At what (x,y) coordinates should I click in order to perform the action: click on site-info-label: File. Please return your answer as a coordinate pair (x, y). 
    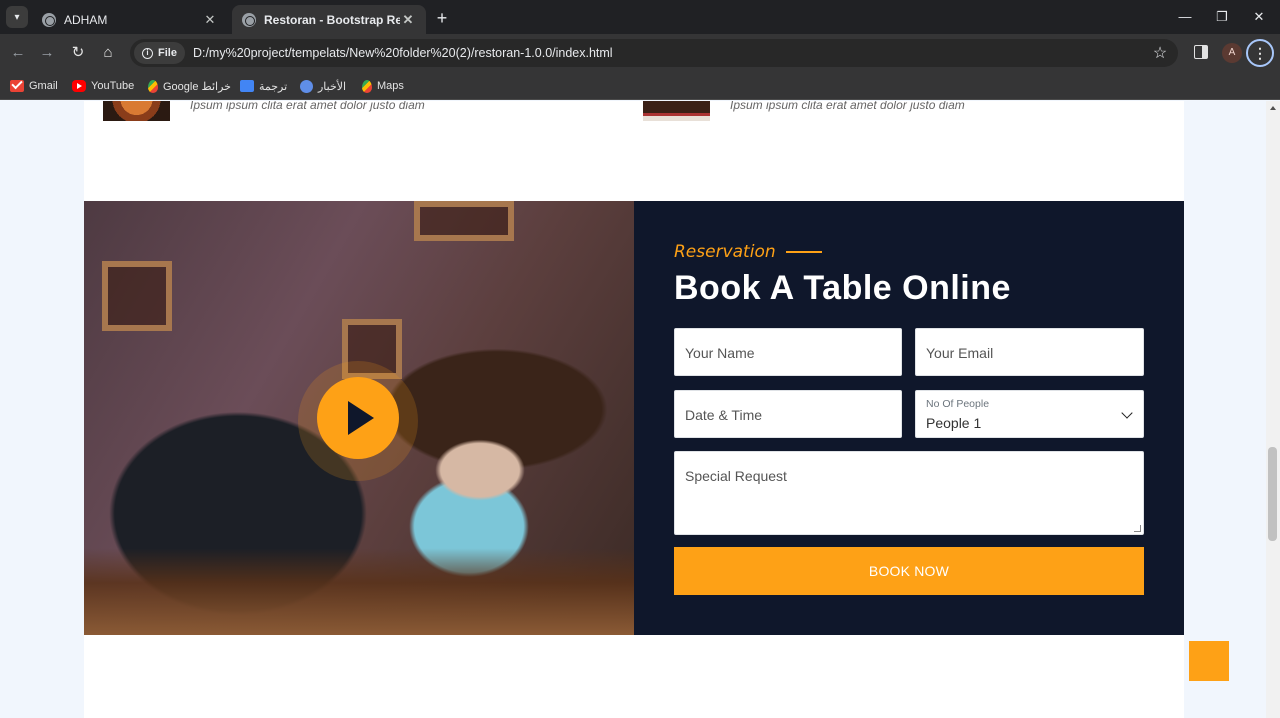
    Looking at the image, I should click on (167, 53).